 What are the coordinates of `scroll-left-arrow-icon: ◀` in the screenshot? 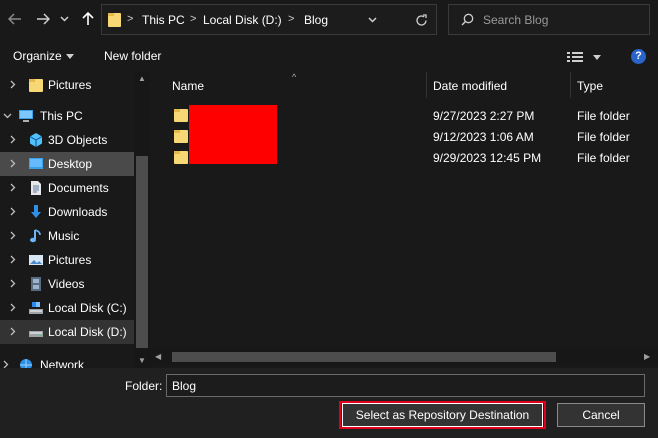 It's located at (158, 356).